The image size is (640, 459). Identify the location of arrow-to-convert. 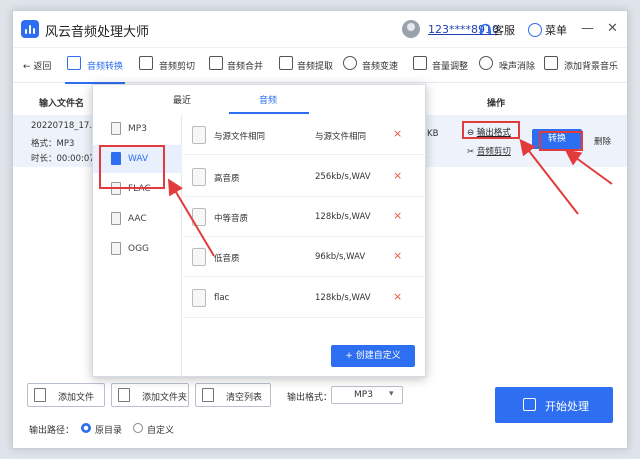
(588, 167).